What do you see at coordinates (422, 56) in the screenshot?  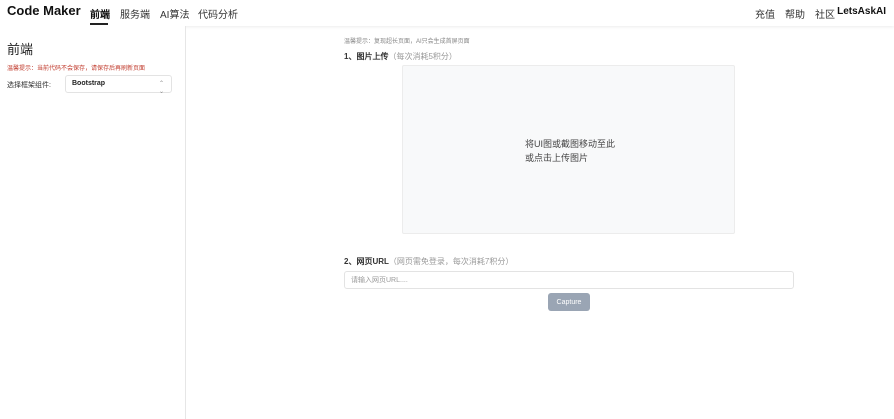 I see `upload-cost-note: （每次消耗5积分）` at bounding box center [422, 56].